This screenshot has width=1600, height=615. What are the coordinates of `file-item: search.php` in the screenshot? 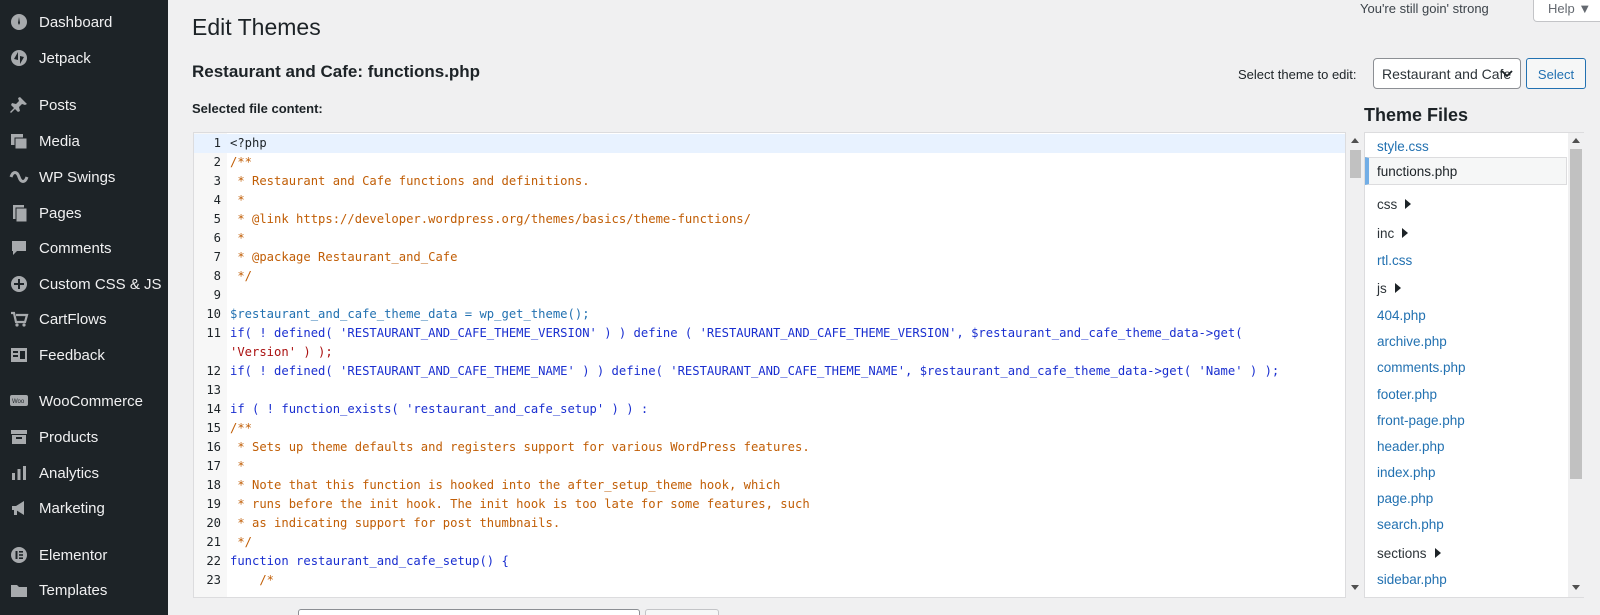 It's located at (1466, 525).